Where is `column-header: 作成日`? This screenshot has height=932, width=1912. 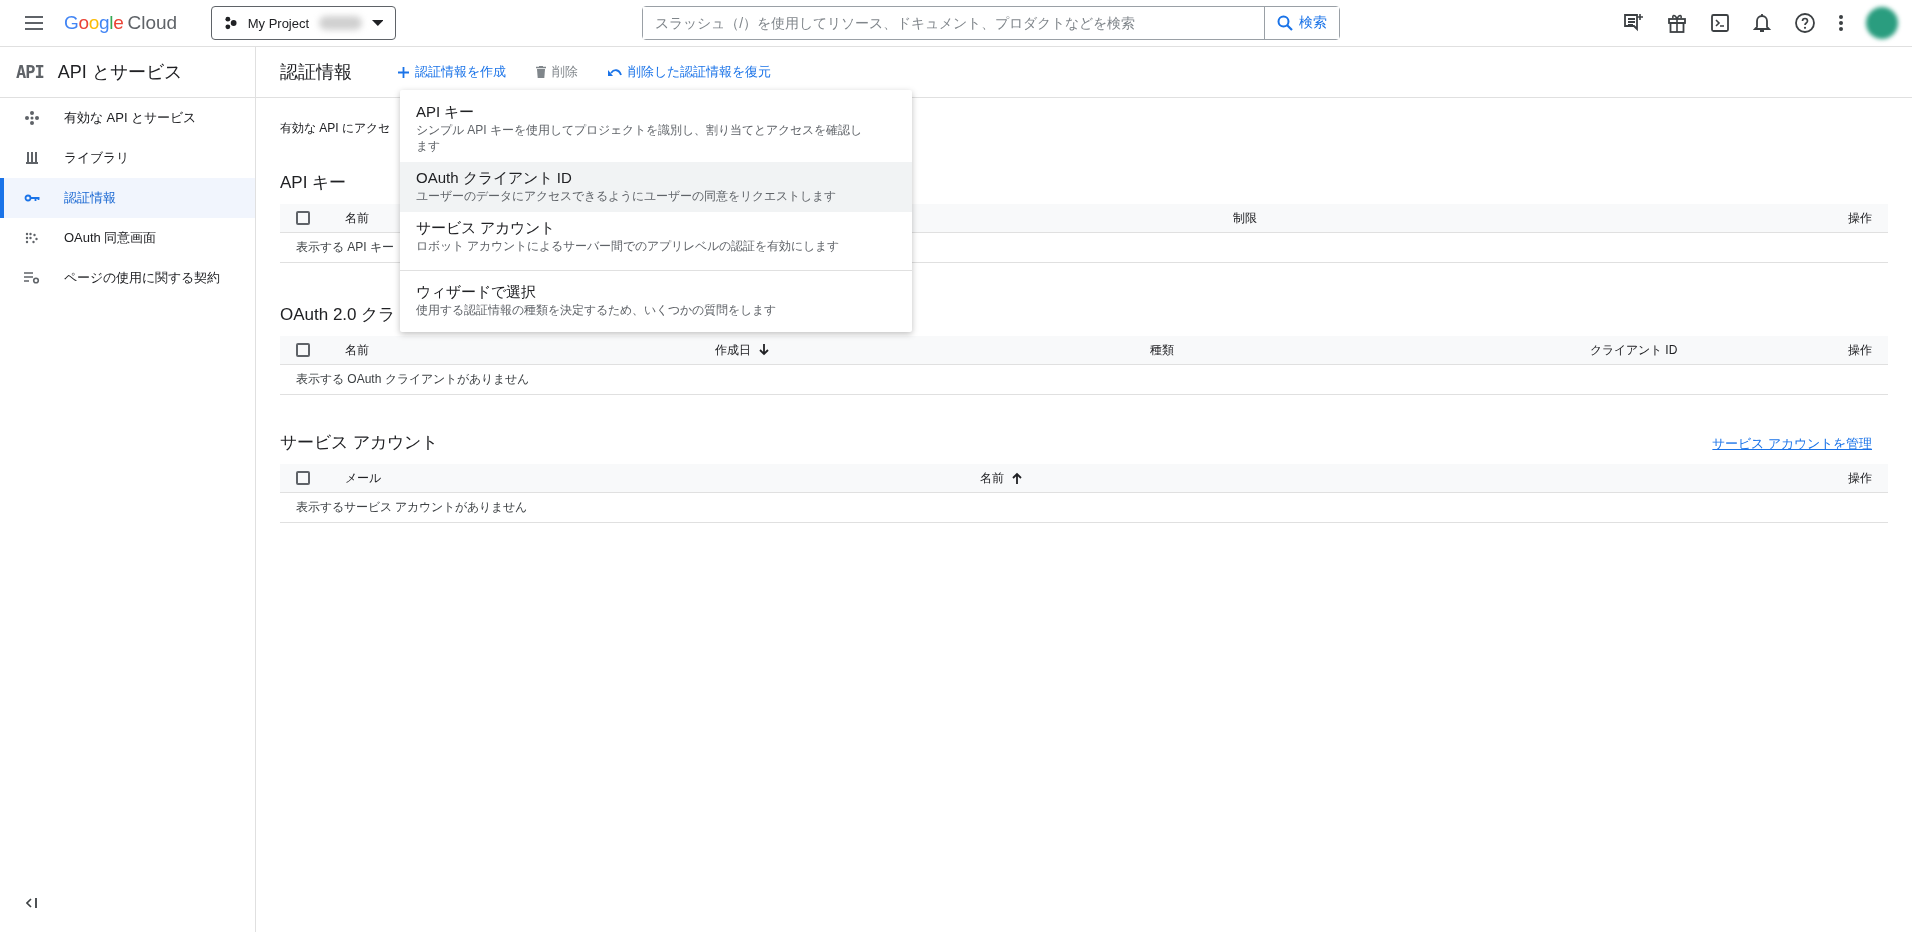
column-header: 作成日 is located at coordinates (932, 350).